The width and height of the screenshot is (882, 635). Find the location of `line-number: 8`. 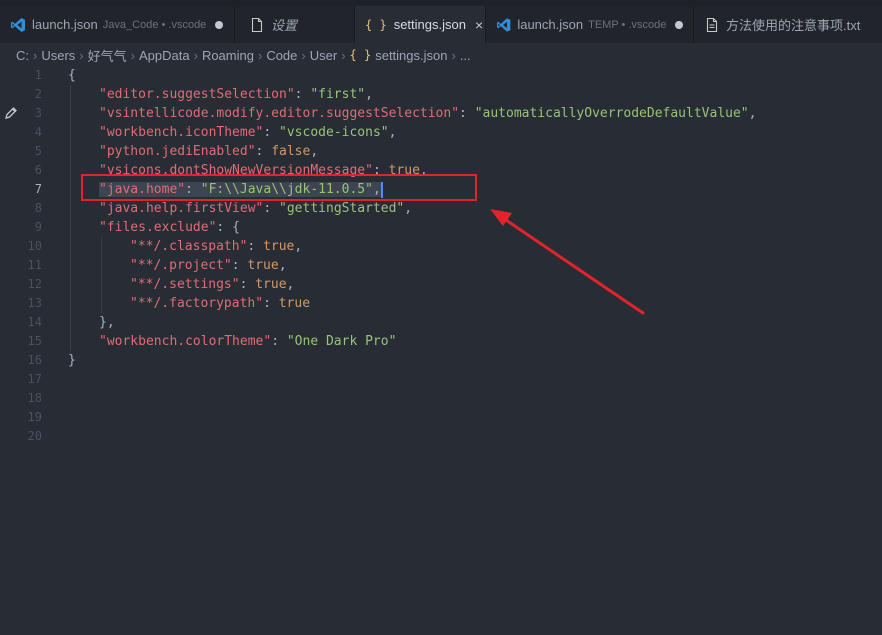

line-number: 8 is located at coordinates (38, 208).